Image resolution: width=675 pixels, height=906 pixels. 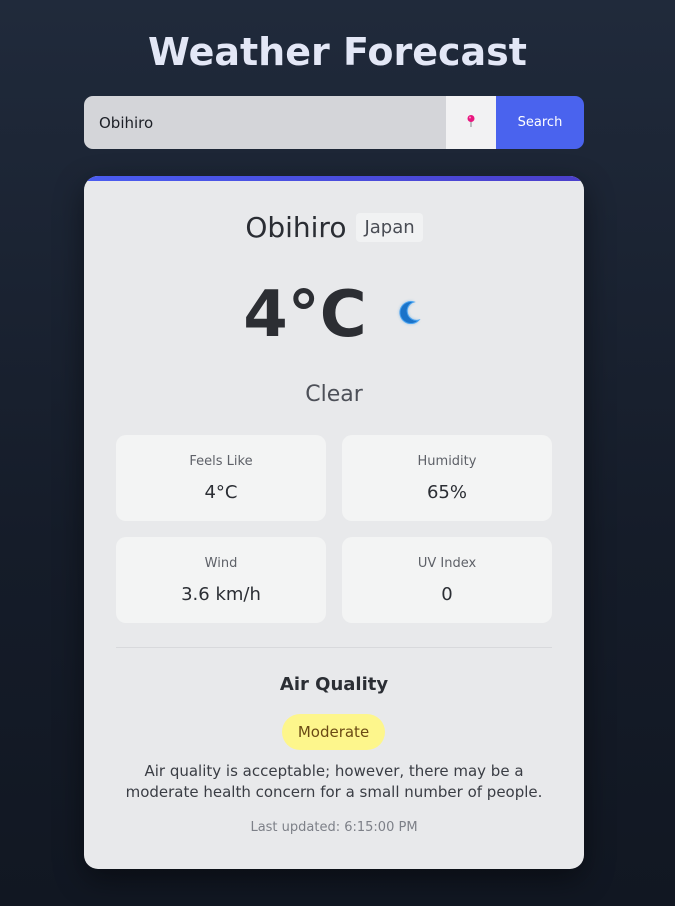 What do you see at coordinates (334, 394) in the screenshot?
I see `weather-condition: Clear` at bounding box center [334, 394].